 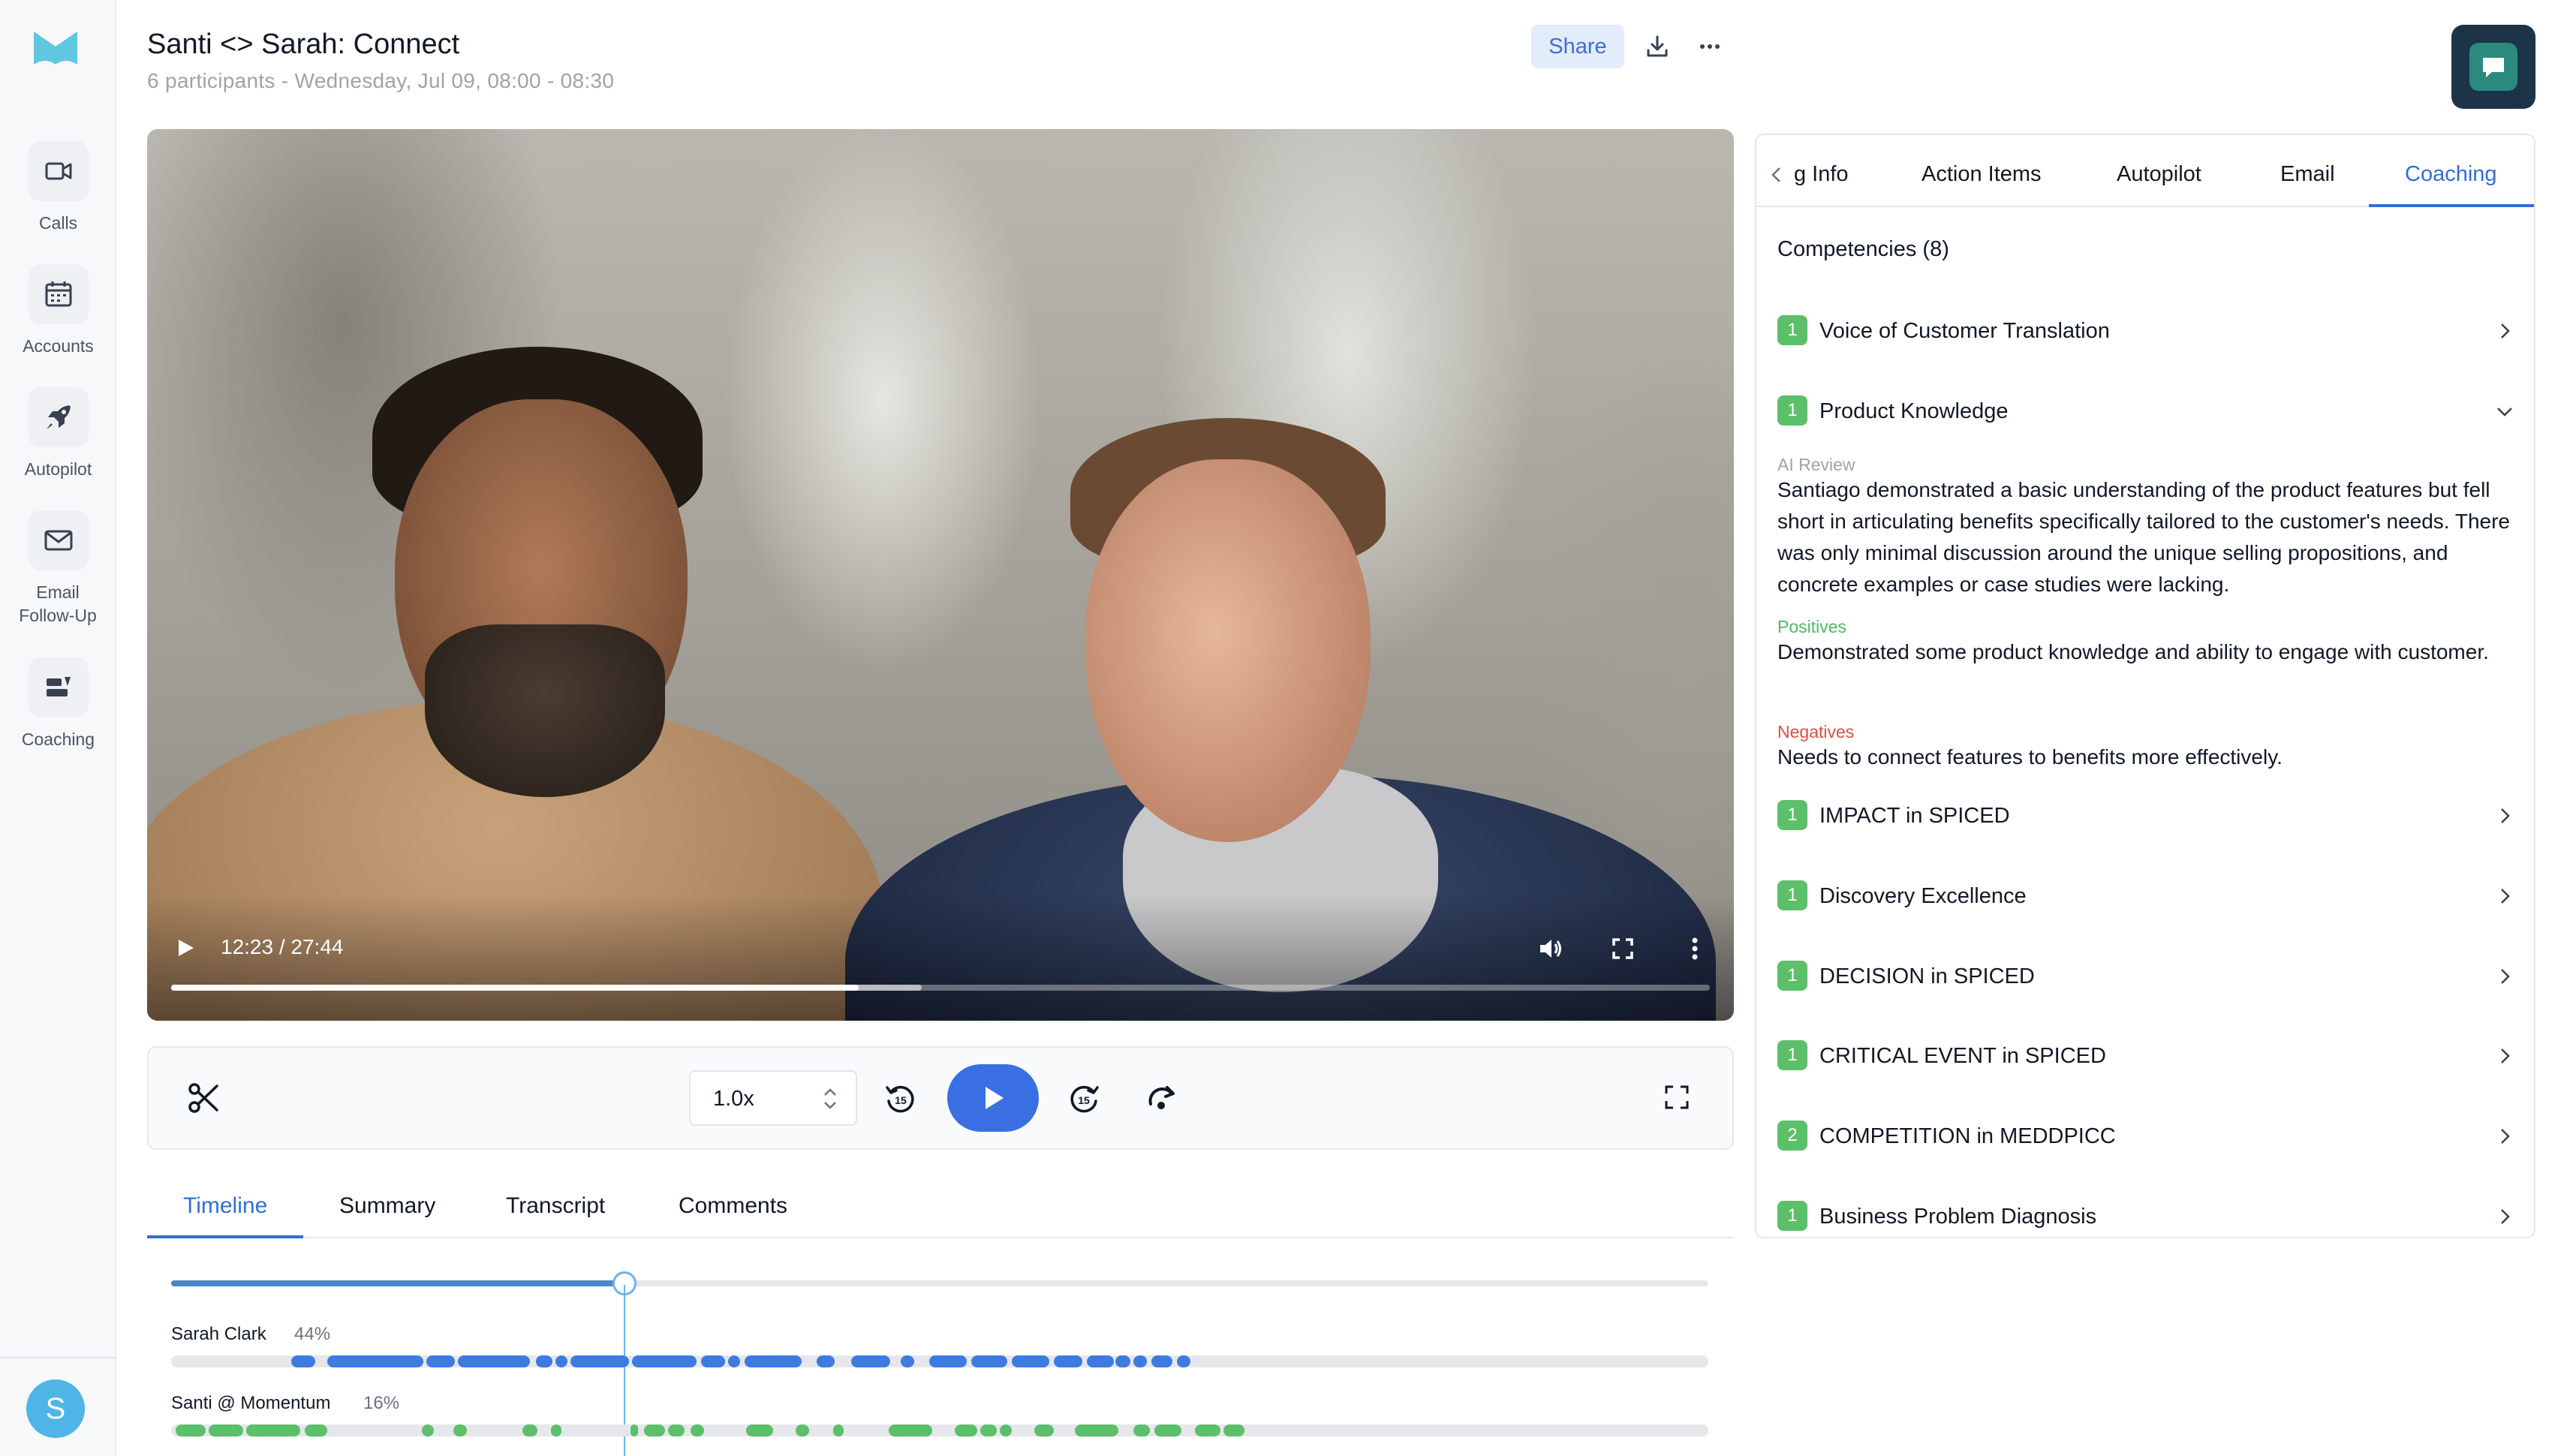 I want to click on competency-row: 1 DECISION in SPICED, so click(x=2148, y=977).